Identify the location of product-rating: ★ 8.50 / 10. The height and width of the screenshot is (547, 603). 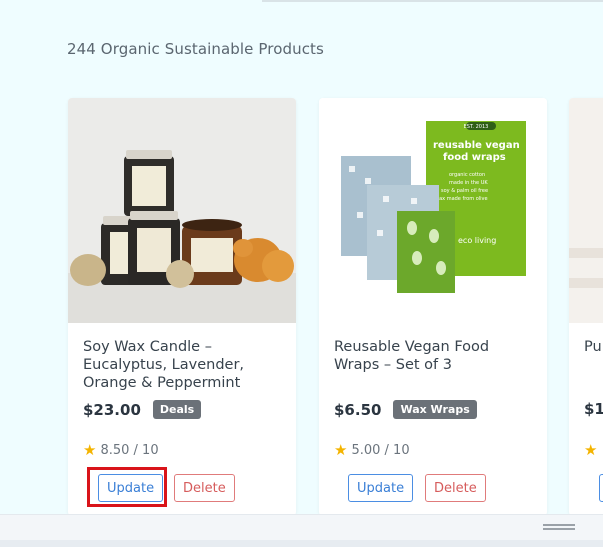
(121, 450).